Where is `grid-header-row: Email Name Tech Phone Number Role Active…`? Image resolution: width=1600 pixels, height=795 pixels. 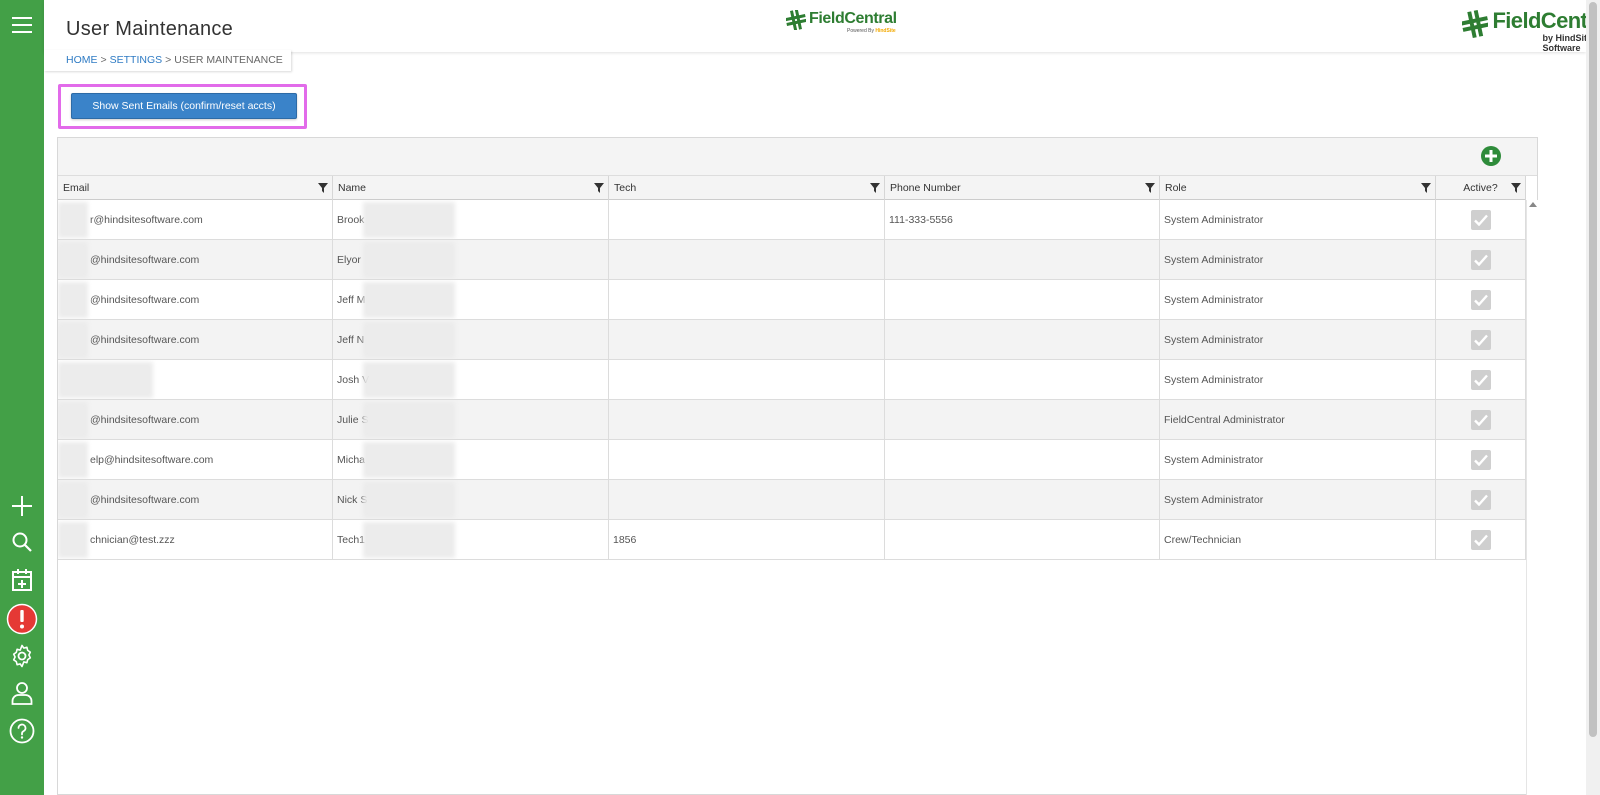 grid-header-row: Email Name Tech Phone Number Role Active… is located at coordinates (792, 188).